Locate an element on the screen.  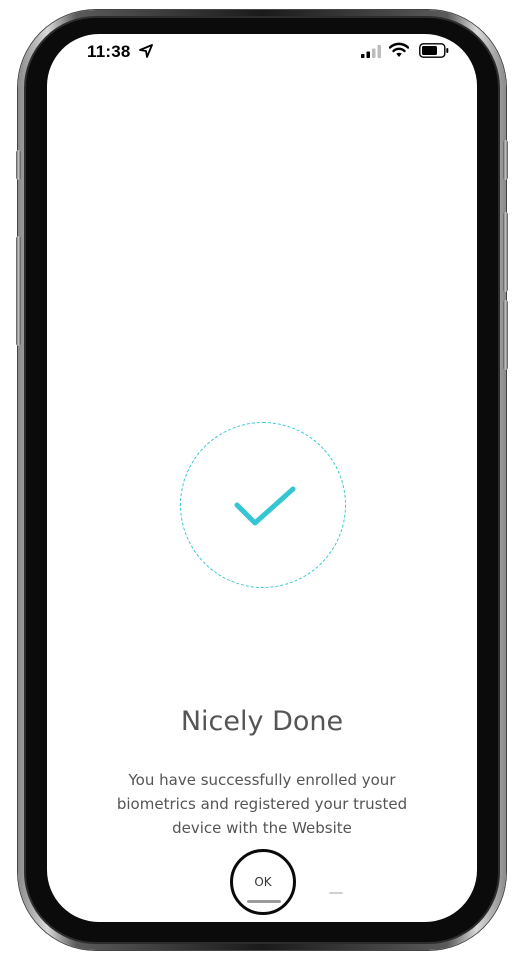
power-button is located at coordinates (505, 160).